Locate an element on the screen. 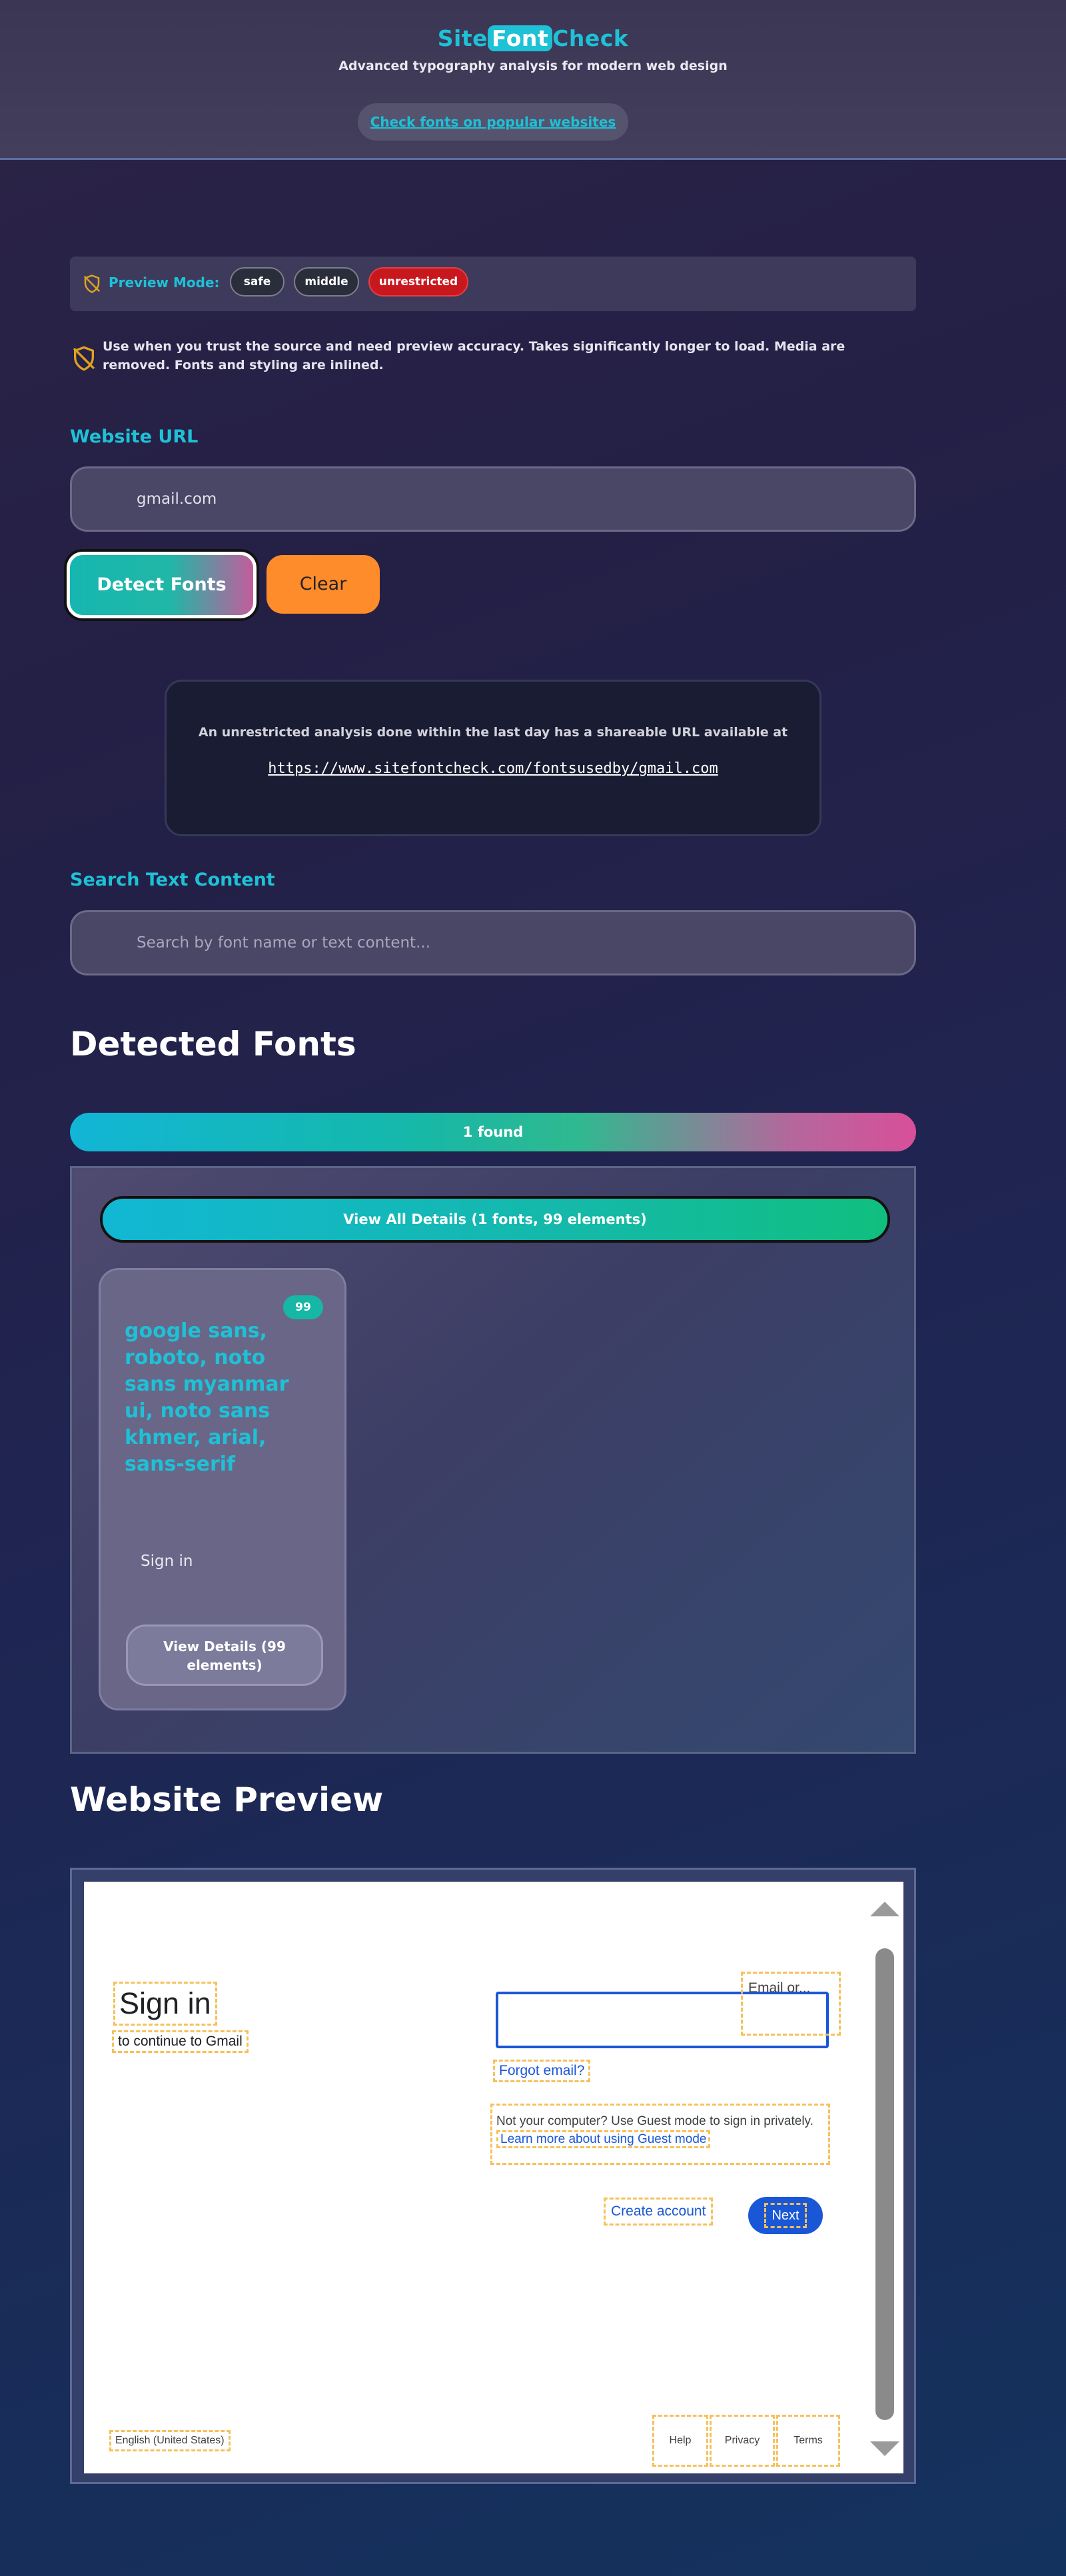  preview-next-button: Next is located at coordinates (785, 2215).